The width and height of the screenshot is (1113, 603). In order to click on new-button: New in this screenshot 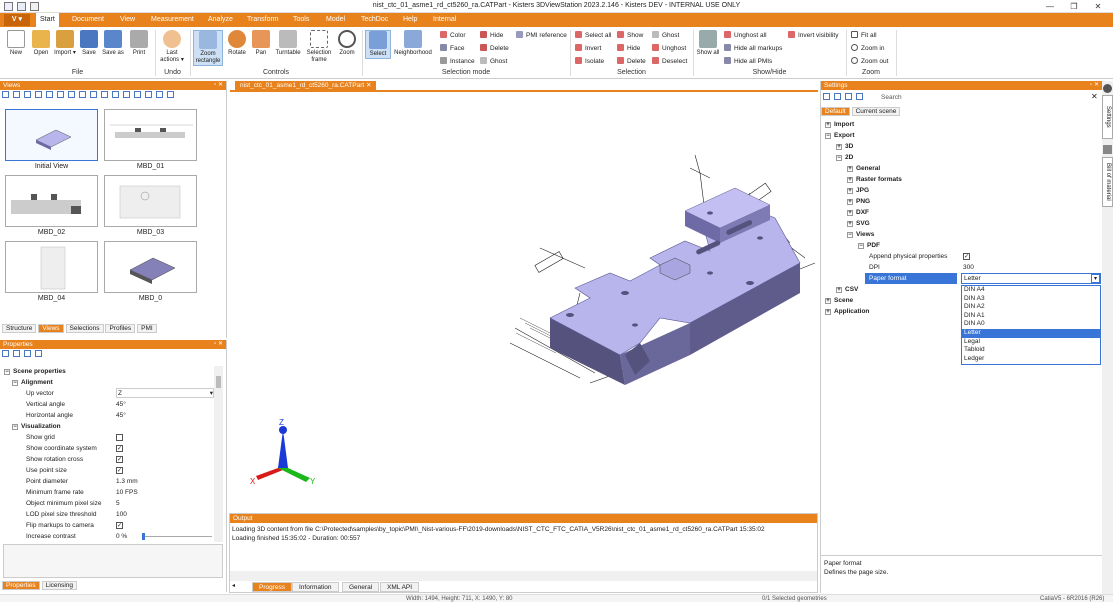, I will do `click(16, 43)`.